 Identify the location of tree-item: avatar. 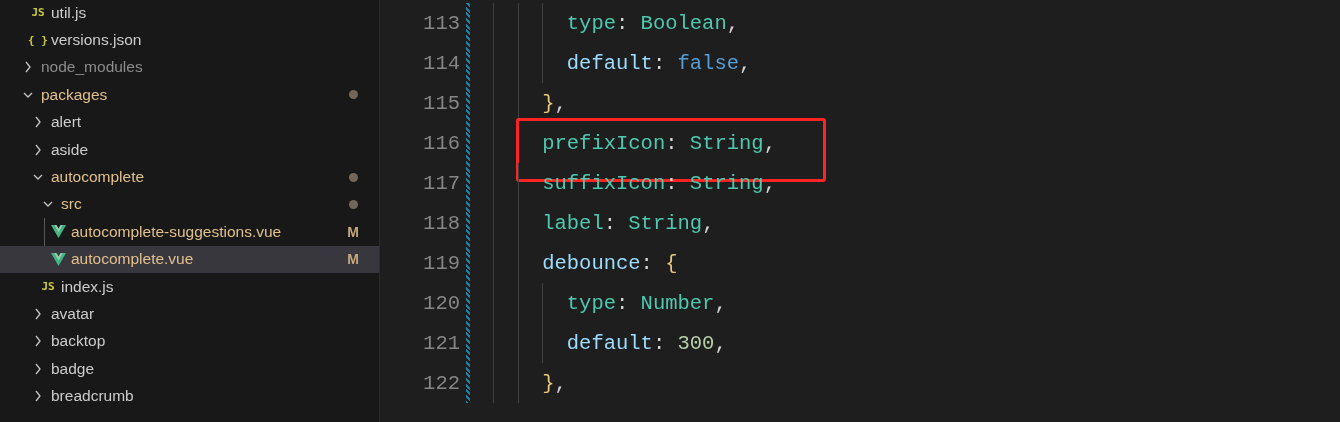
(189, 314).